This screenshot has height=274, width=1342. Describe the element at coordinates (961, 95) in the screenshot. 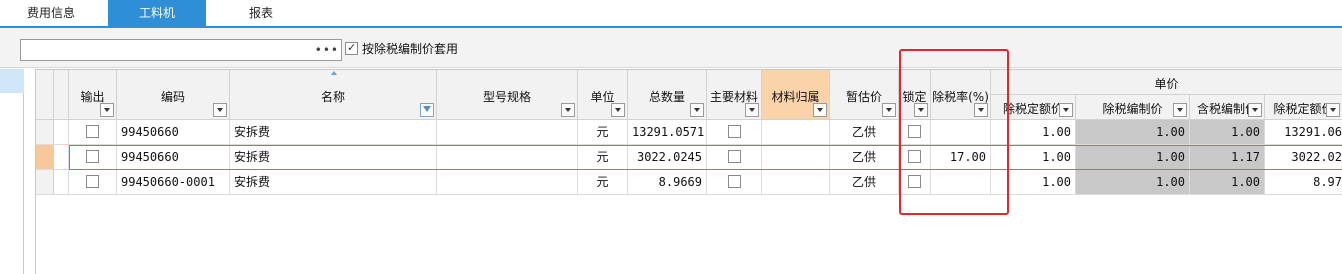

I see `header-tax-rate: 除税率(%)` at that location.